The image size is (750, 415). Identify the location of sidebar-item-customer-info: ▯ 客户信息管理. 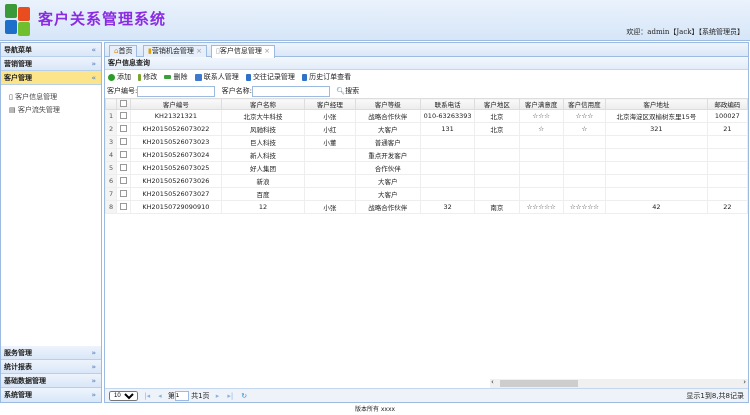
(51, 97).